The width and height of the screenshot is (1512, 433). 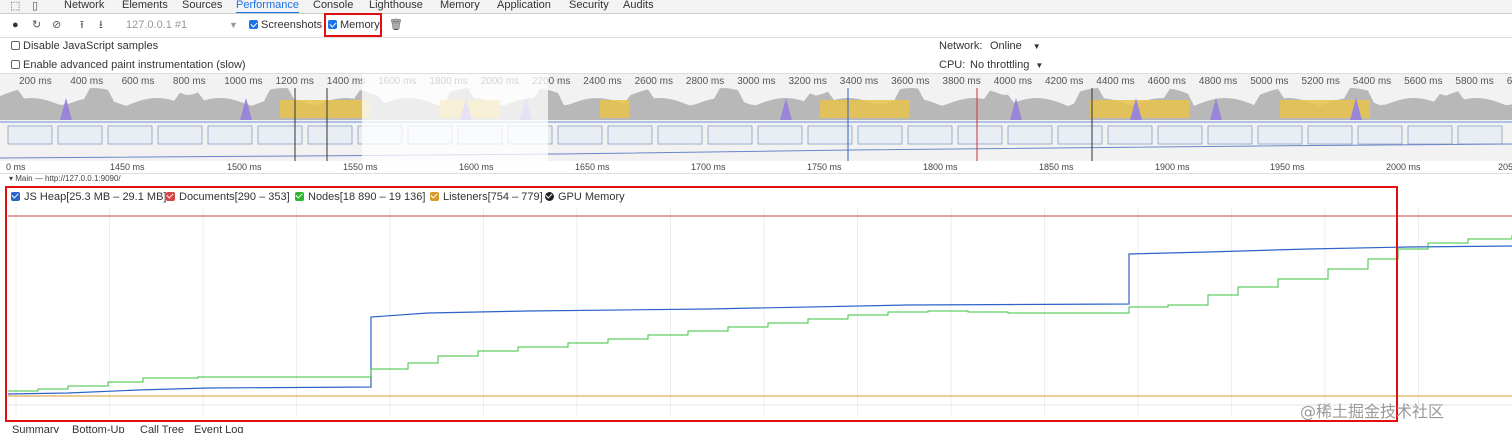 What do you see at coordinates (202, 6) in the screenshot?
I see `tab-sources: Sources` at bounding box center [202, 6].